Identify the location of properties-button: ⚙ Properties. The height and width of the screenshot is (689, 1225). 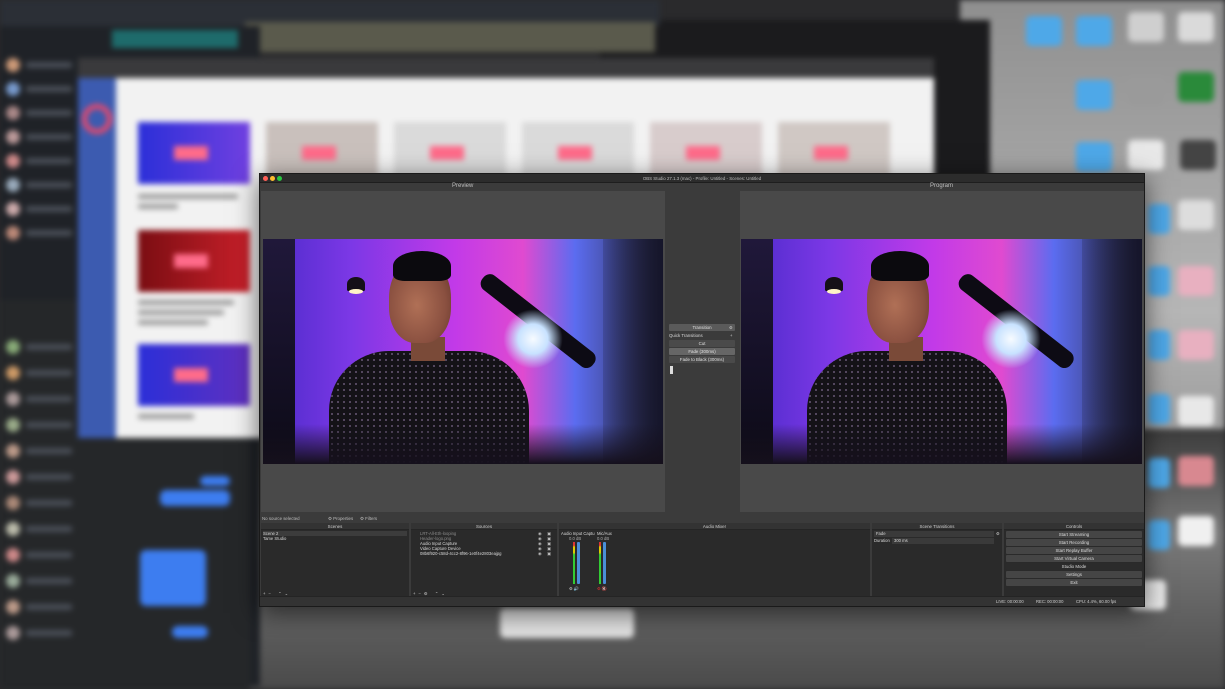
(340, 518).